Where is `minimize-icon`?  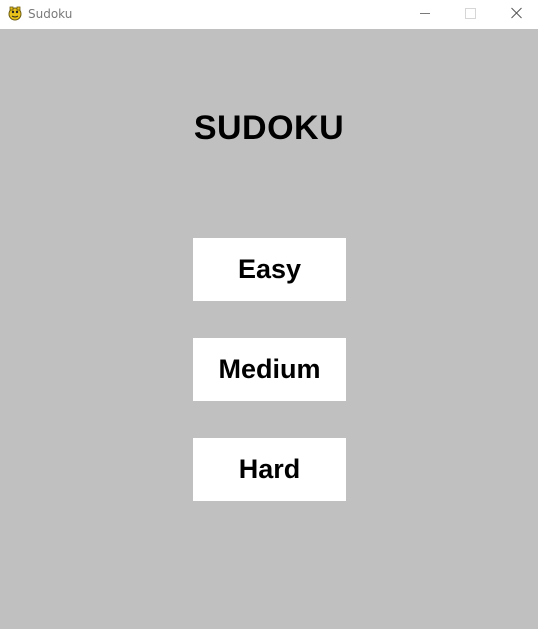 minimize-icon is located at coordinates (425, 13).